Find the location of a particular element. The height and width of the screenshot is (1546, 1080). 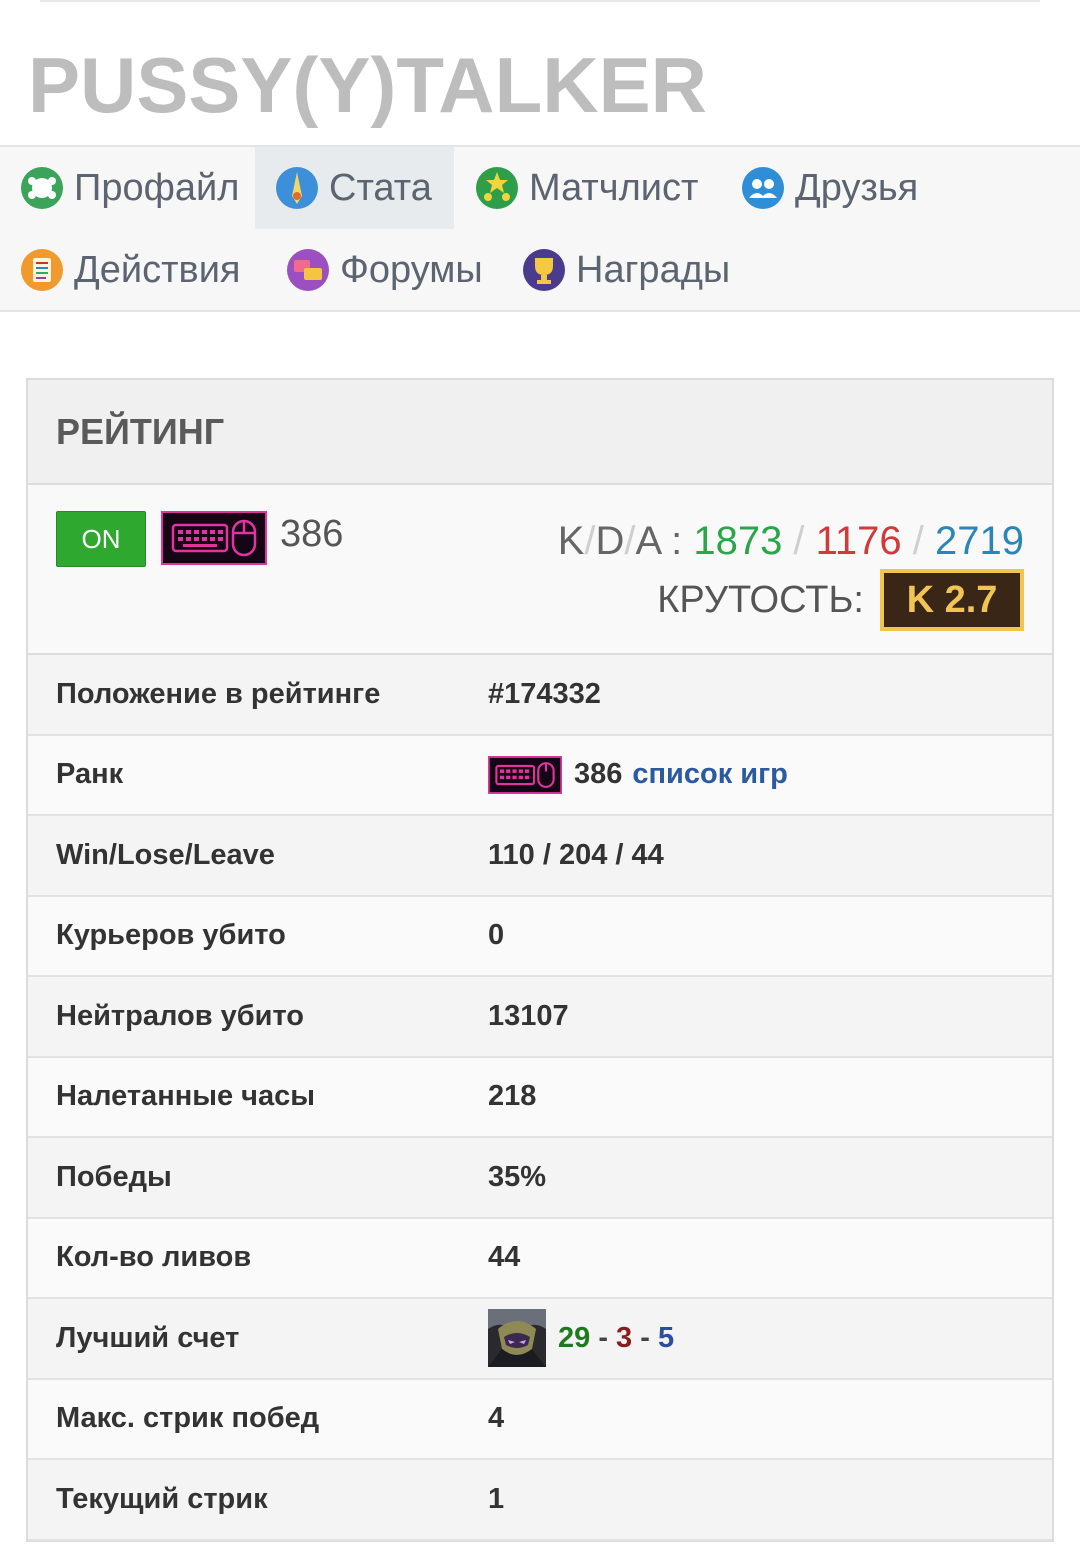

row-value: 13107 is located at coordinates (528, 1015).